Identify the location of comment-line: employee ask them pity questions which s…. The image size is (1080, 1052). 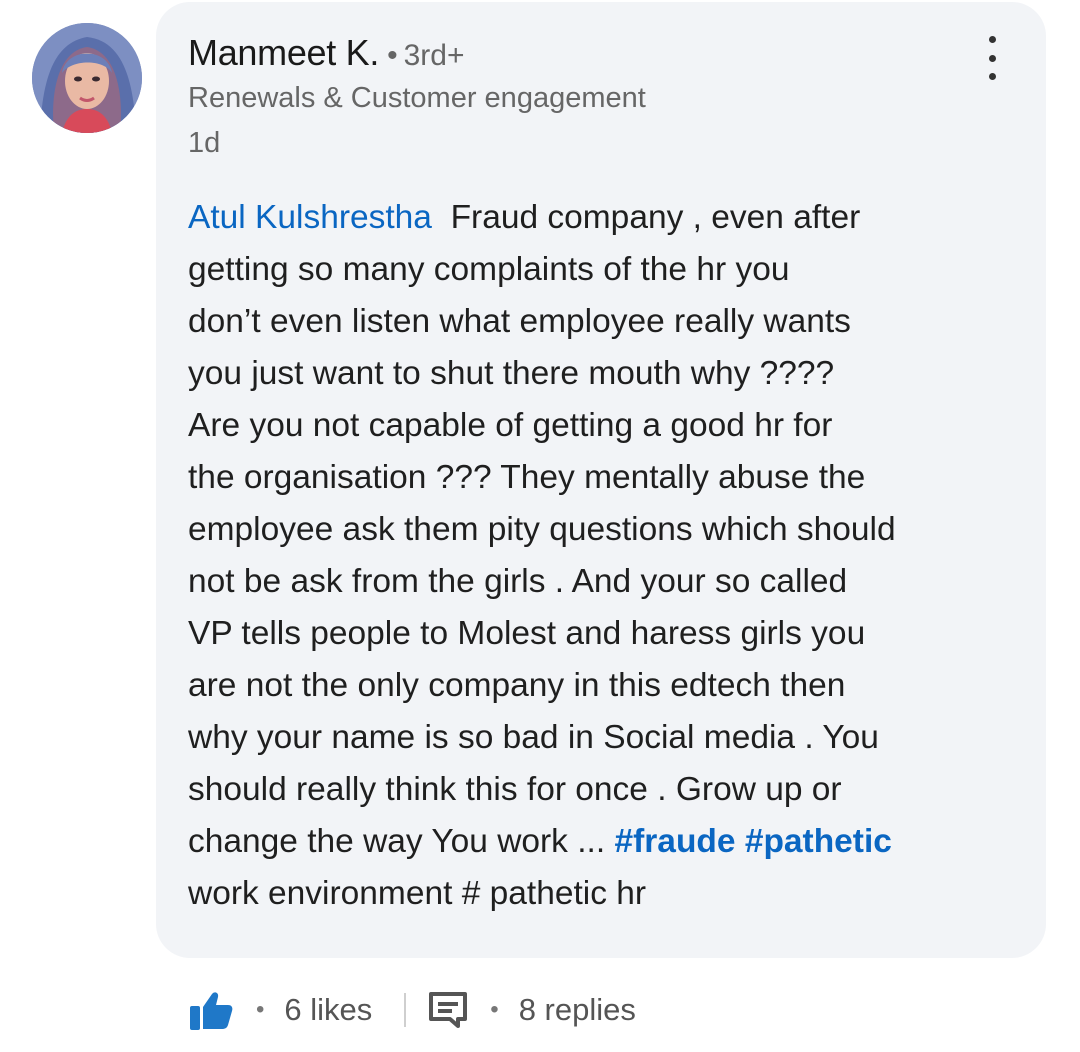
(542, 529).